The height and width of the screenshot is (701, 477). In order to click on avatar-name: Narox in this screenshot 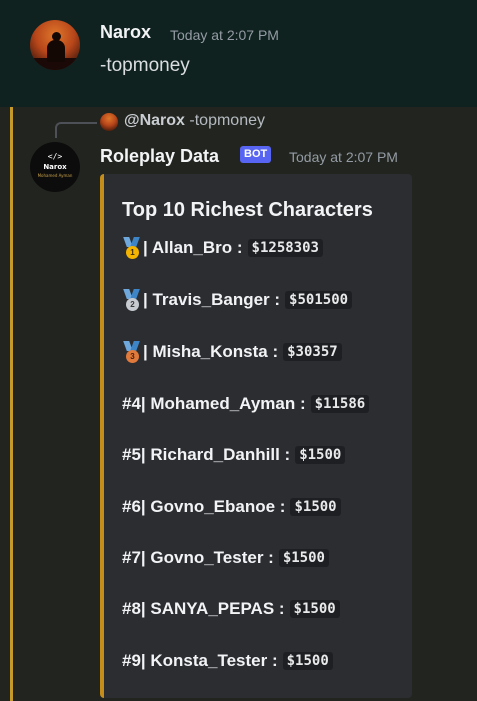, I will do `click(55, 167)`.